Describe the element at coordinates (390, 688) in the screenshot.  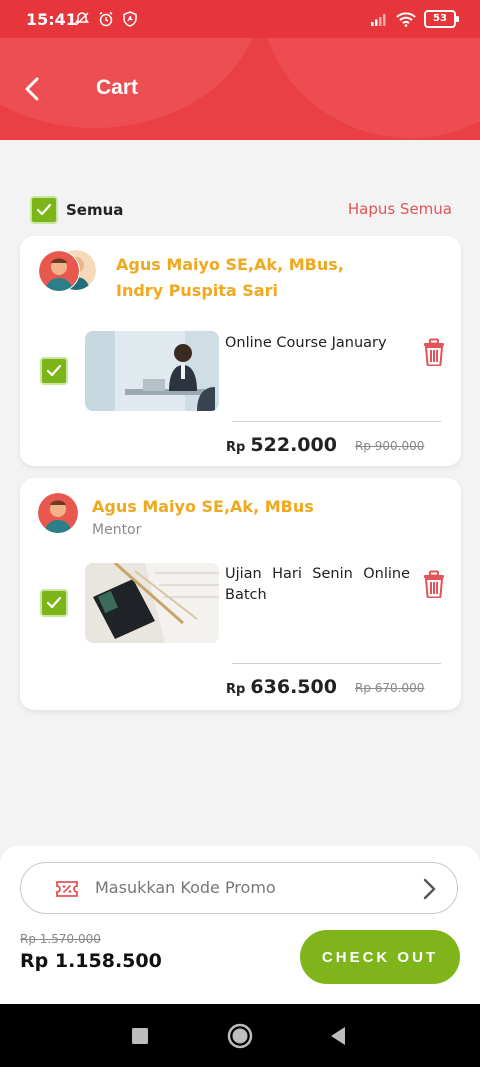
I see `original-price: Rp 670.000` at that location.